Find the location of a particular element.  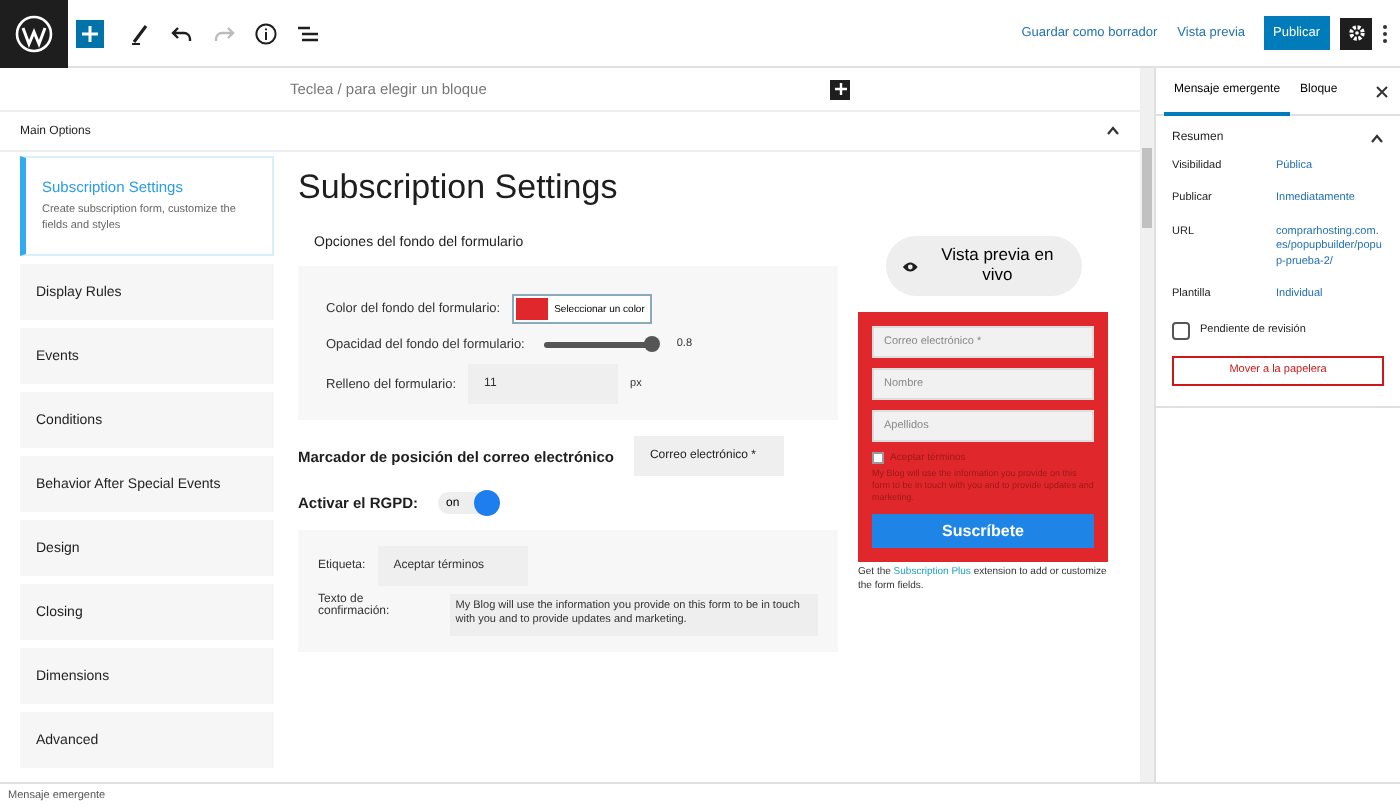

gear-icon is located at coordinates (1356, 33).